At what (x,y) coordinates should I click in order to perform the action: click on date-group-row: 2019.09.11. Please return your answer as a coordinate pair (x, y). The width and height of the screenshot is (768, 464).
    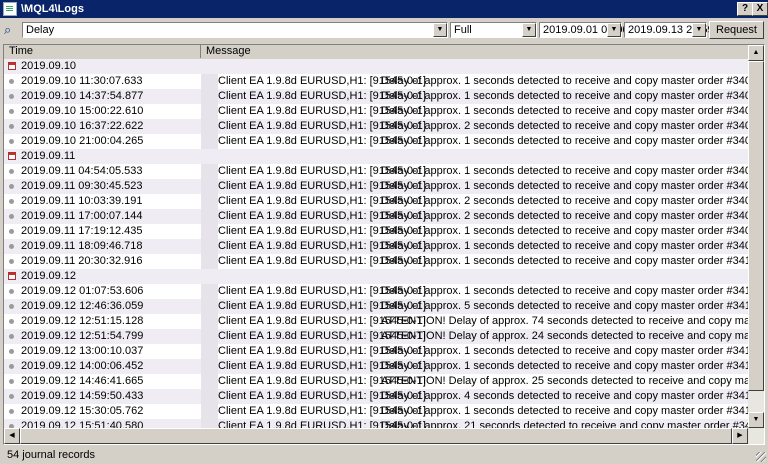
    Looking at the image, I should click on (376, 156).